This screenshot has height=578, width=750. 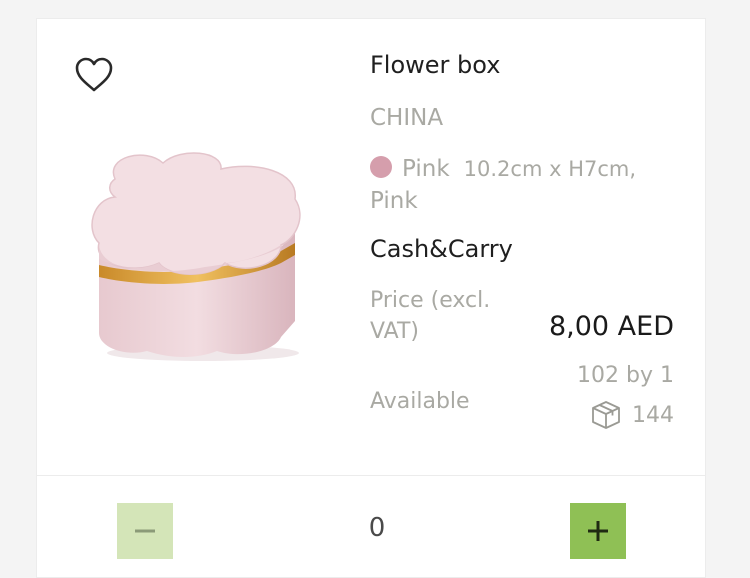 I want to click on favorite-heart-icon, so click(x=94, y=75).